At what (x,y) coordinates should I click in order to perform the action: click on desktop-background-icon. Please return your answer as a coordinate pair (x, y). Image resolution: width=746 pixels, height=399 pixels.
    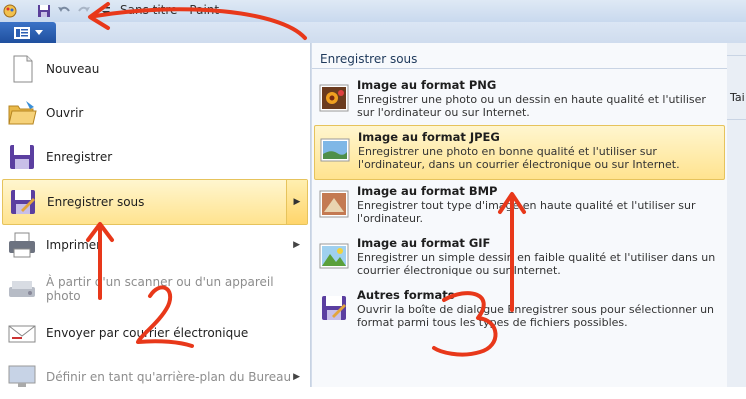
    Looking at the image, I should click on (22, 376).